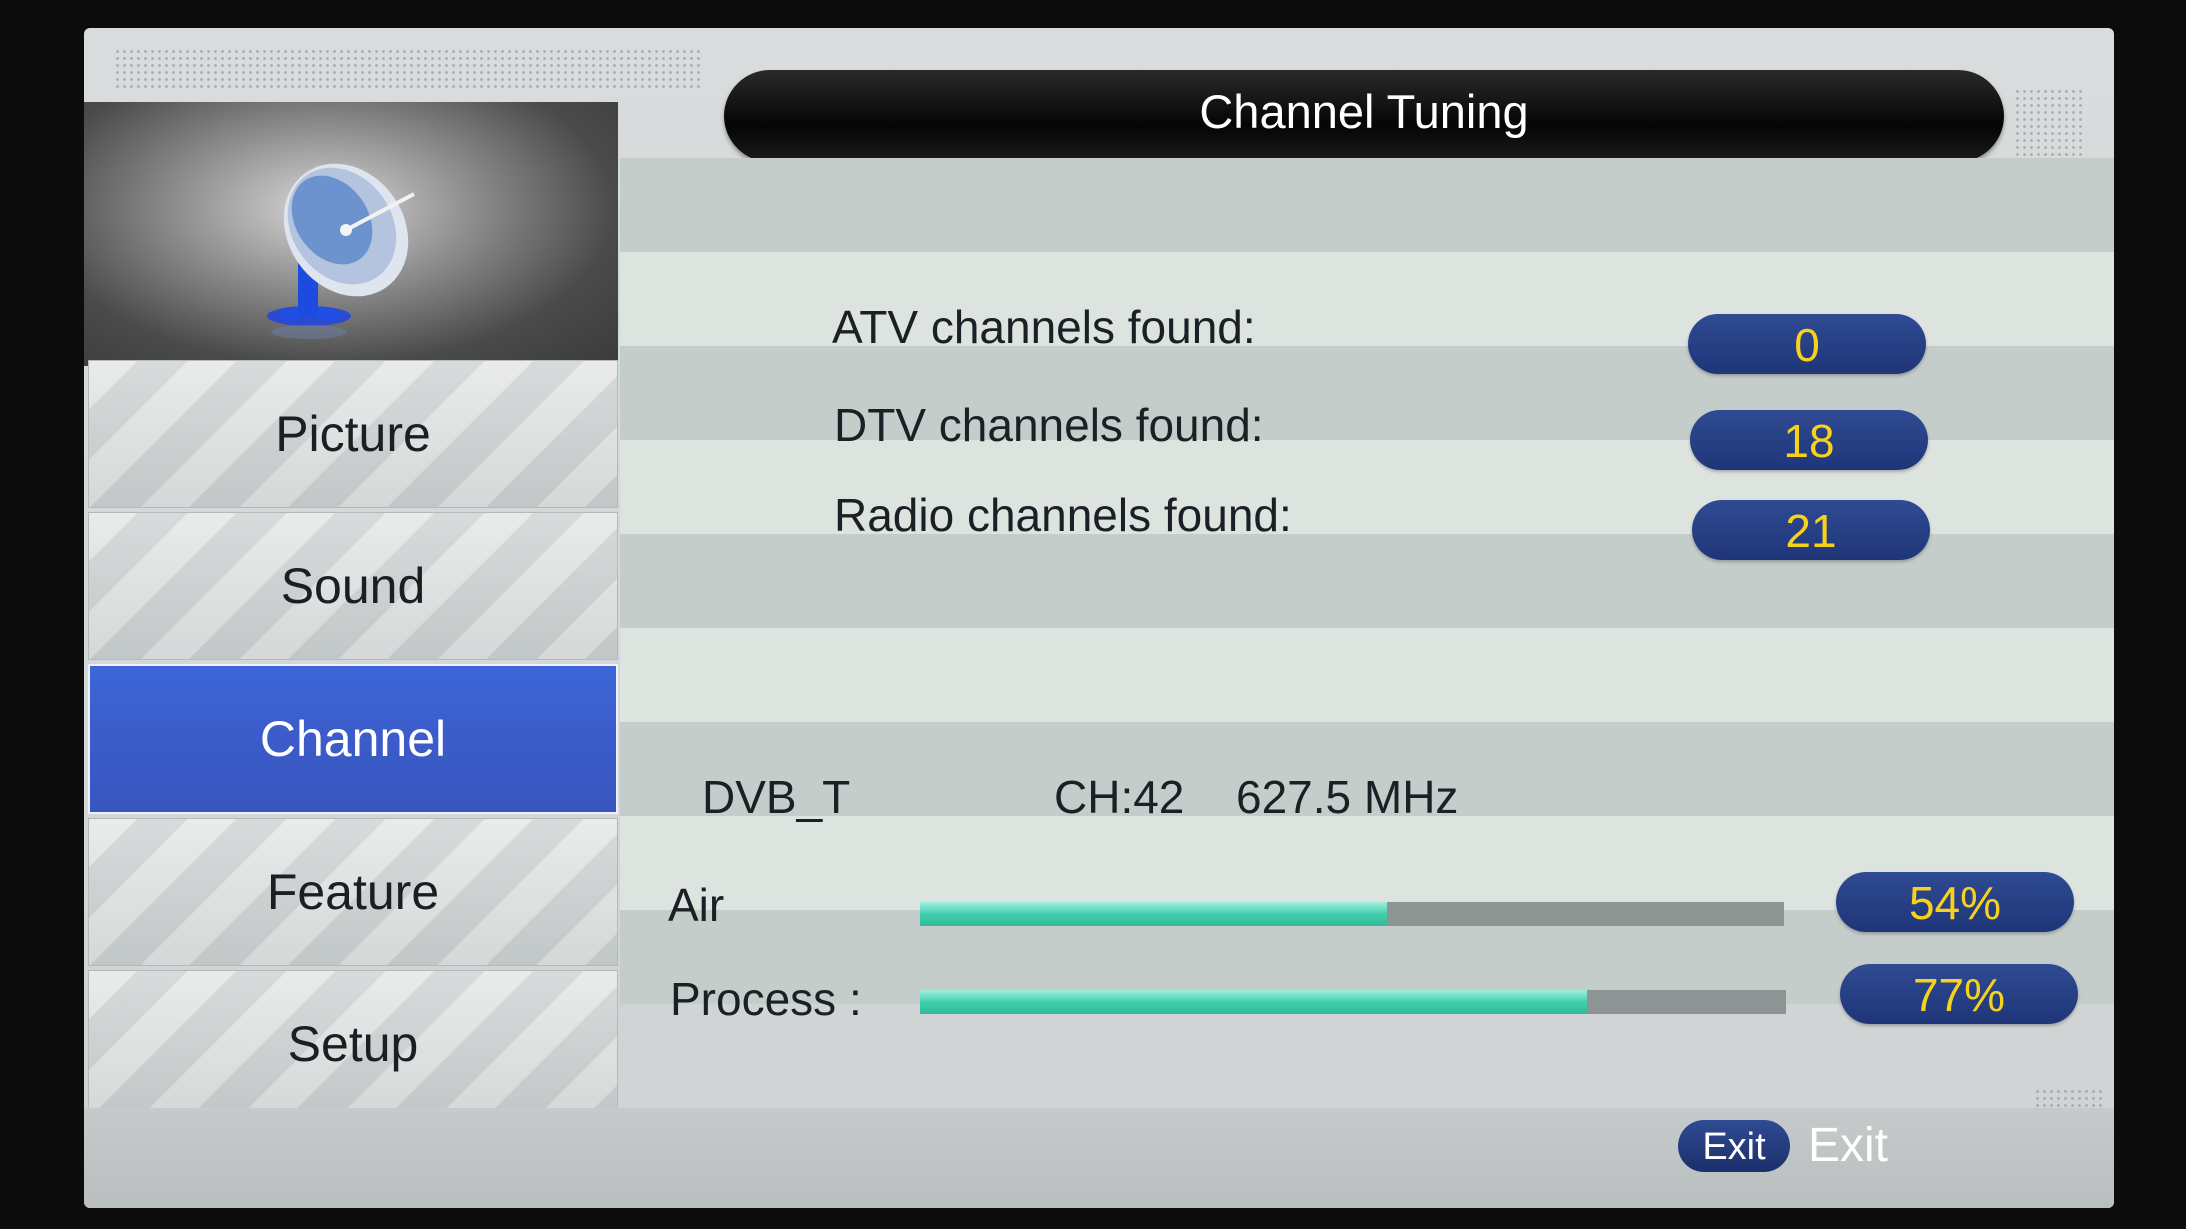 The width and height of the screenshot is (2186, 1229). Describe the element at coordinates (341, 251) in the screenshot. I see `satellite-dish-icon` at that location.